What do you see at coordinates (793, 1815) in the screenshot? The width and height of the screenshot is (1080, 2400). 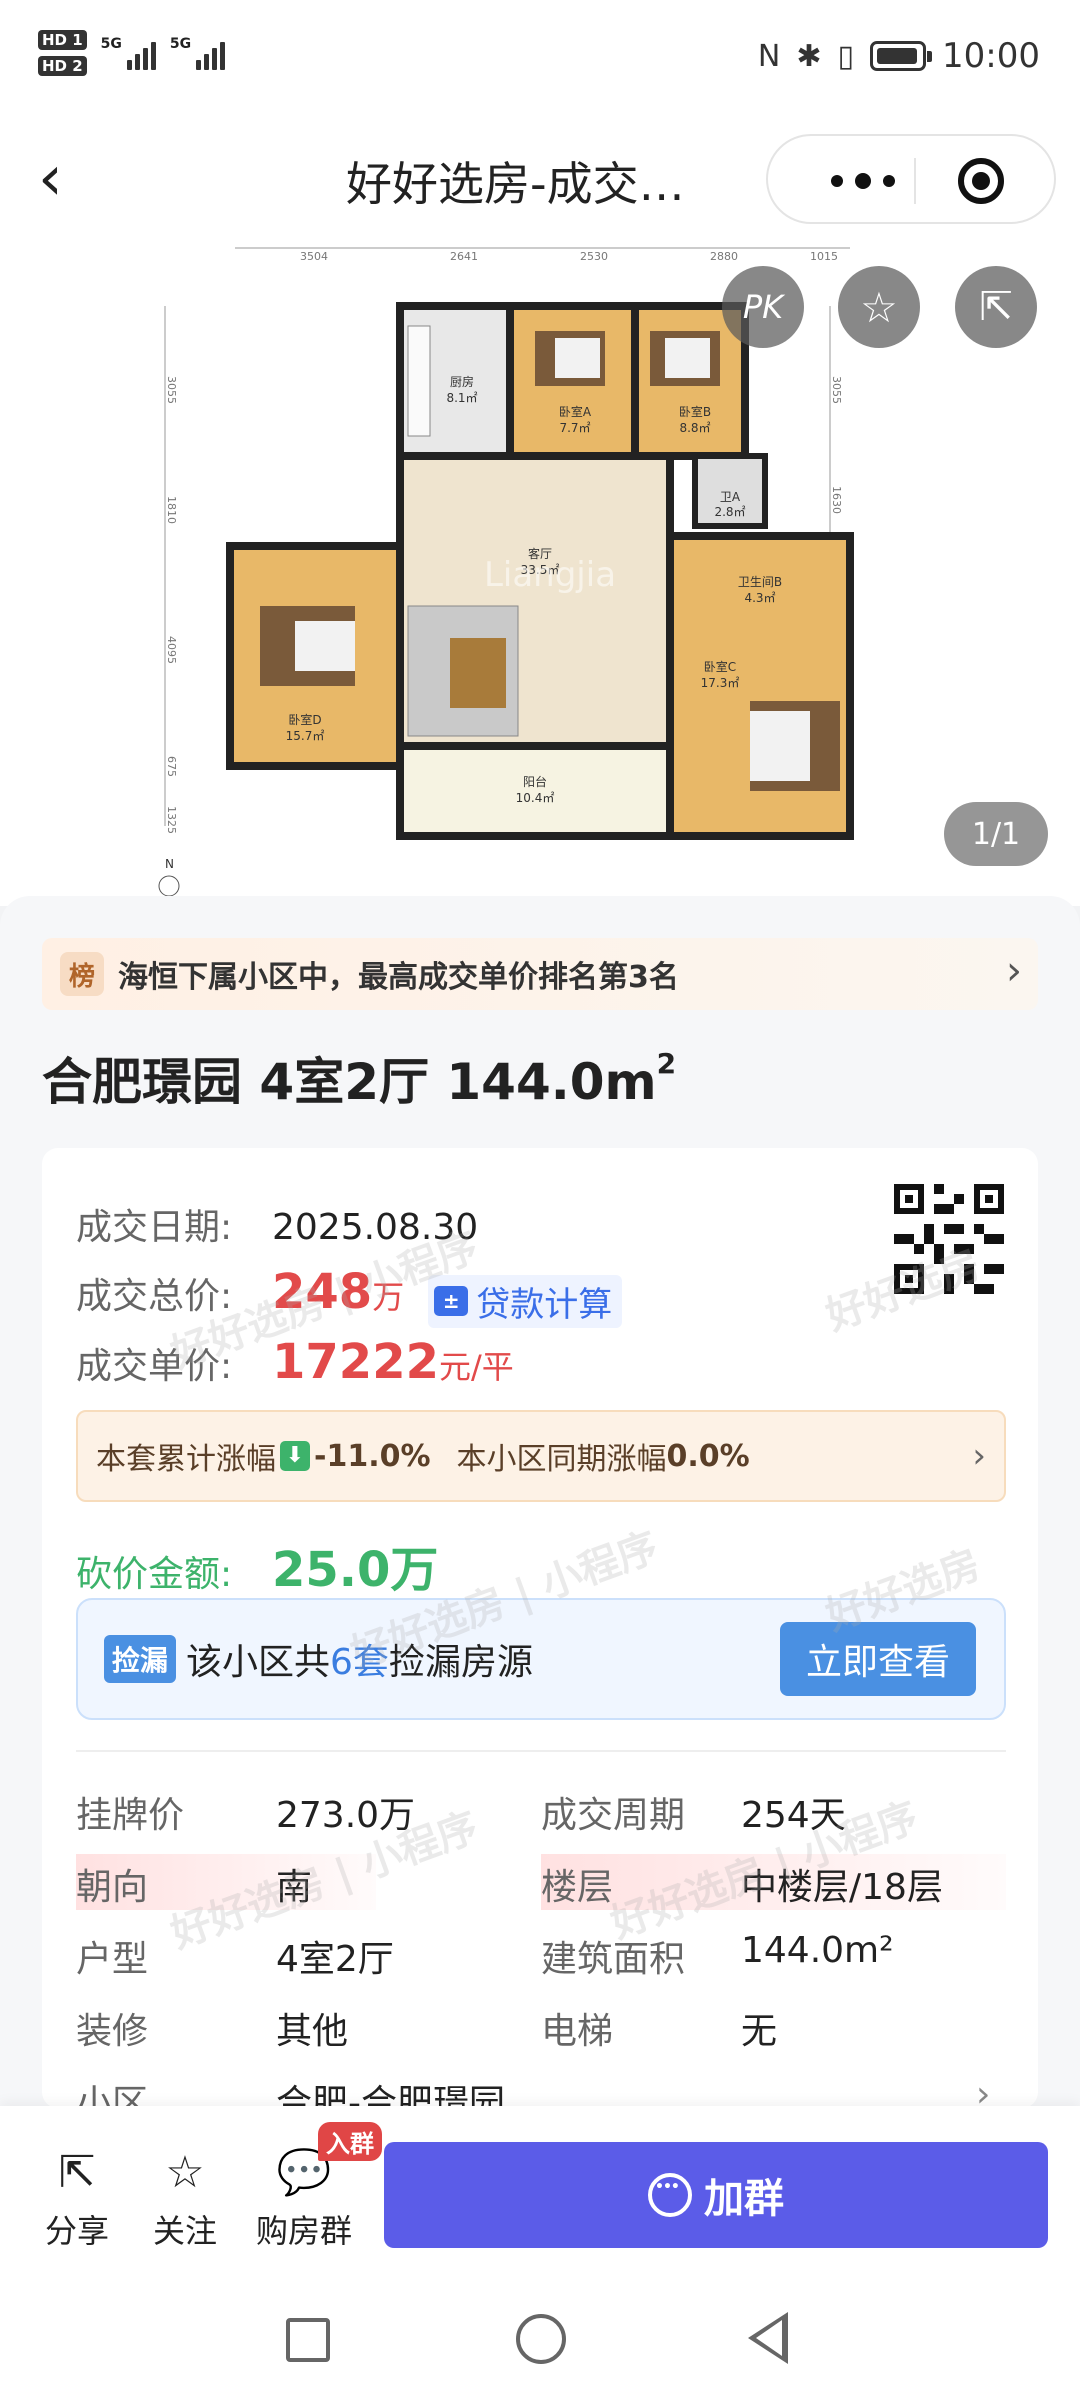 I see `deal-cycle-value: 254天` at bounding box center [793, 1815].